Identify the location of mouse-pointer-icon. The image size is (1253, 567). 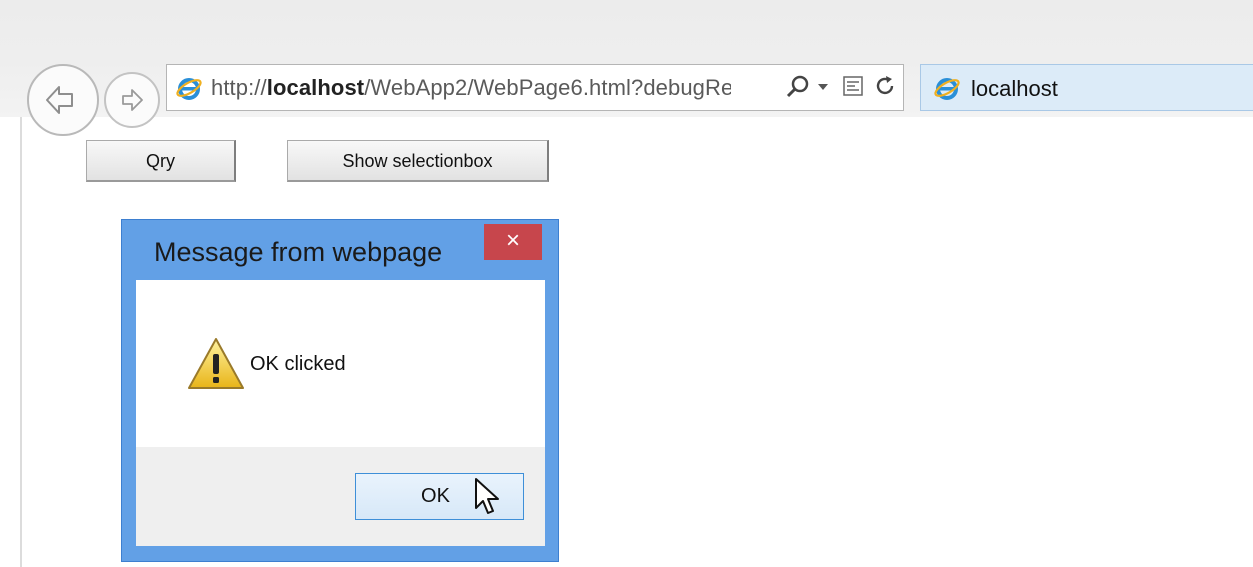
(487, 496).